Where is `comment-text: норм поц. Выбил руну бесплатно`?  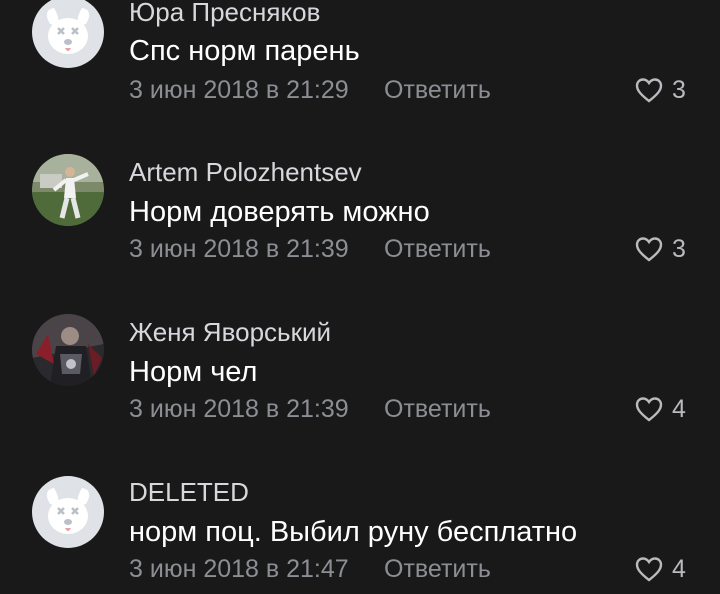 comment-text: норм поц. Выбил руну бесплатно is located at coordinates (353, 532).